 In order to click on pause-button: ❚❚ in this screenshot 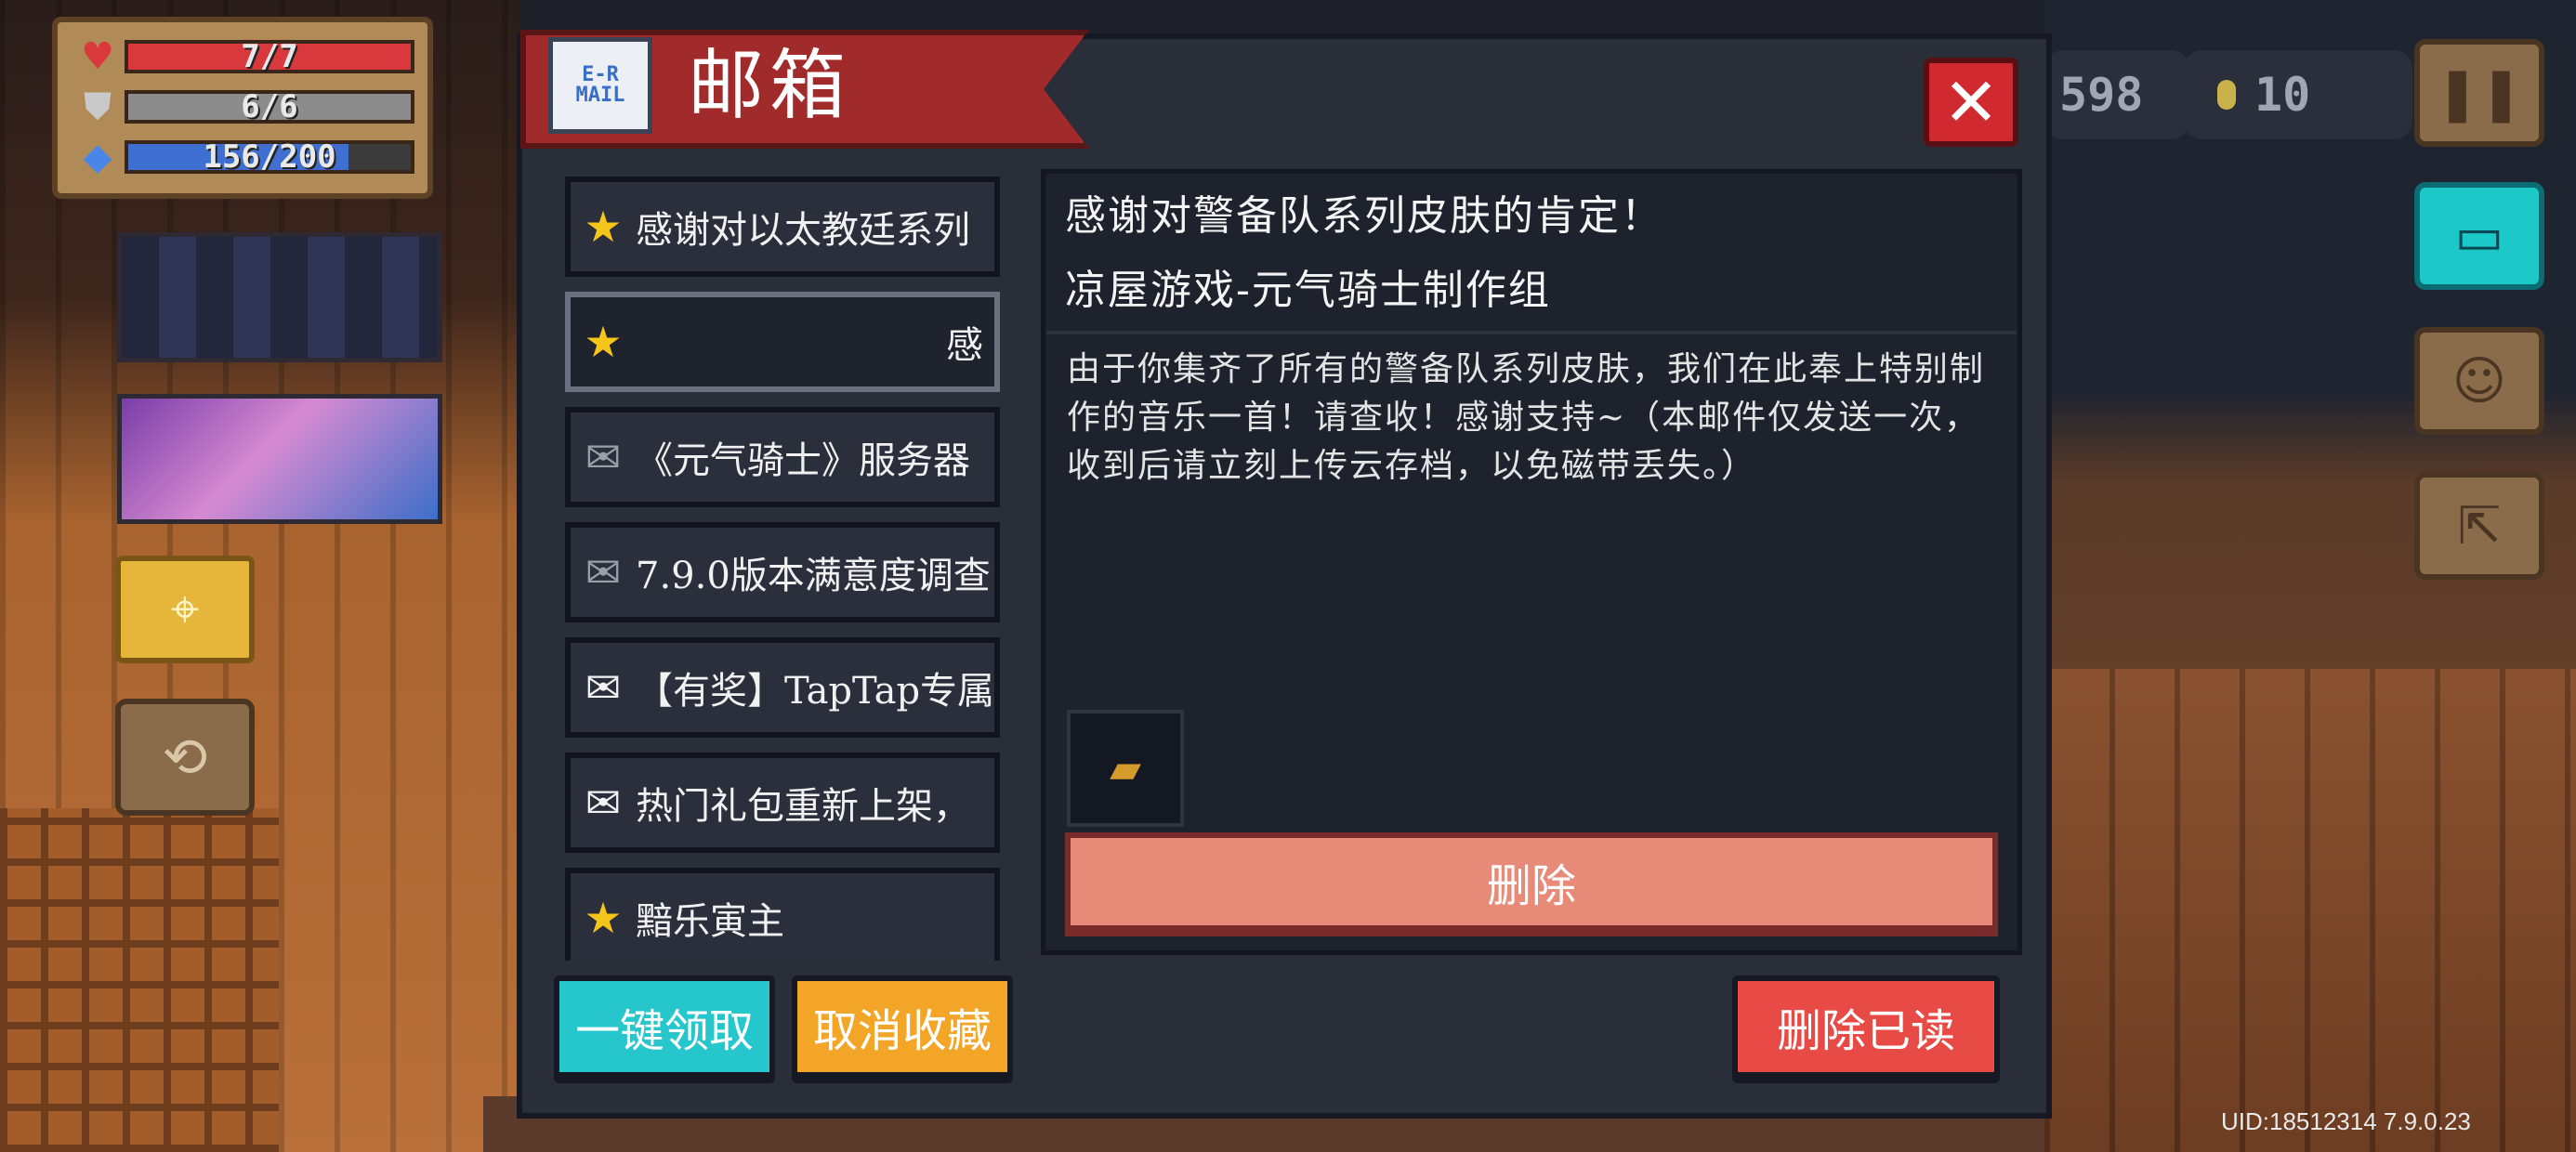, I will do `click(2479, 93)`.